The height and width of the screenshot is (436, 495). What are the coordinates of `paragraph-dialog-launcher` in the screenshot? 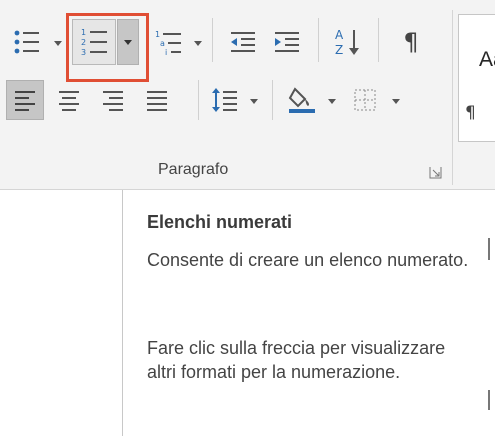 It's located at (435, 172).